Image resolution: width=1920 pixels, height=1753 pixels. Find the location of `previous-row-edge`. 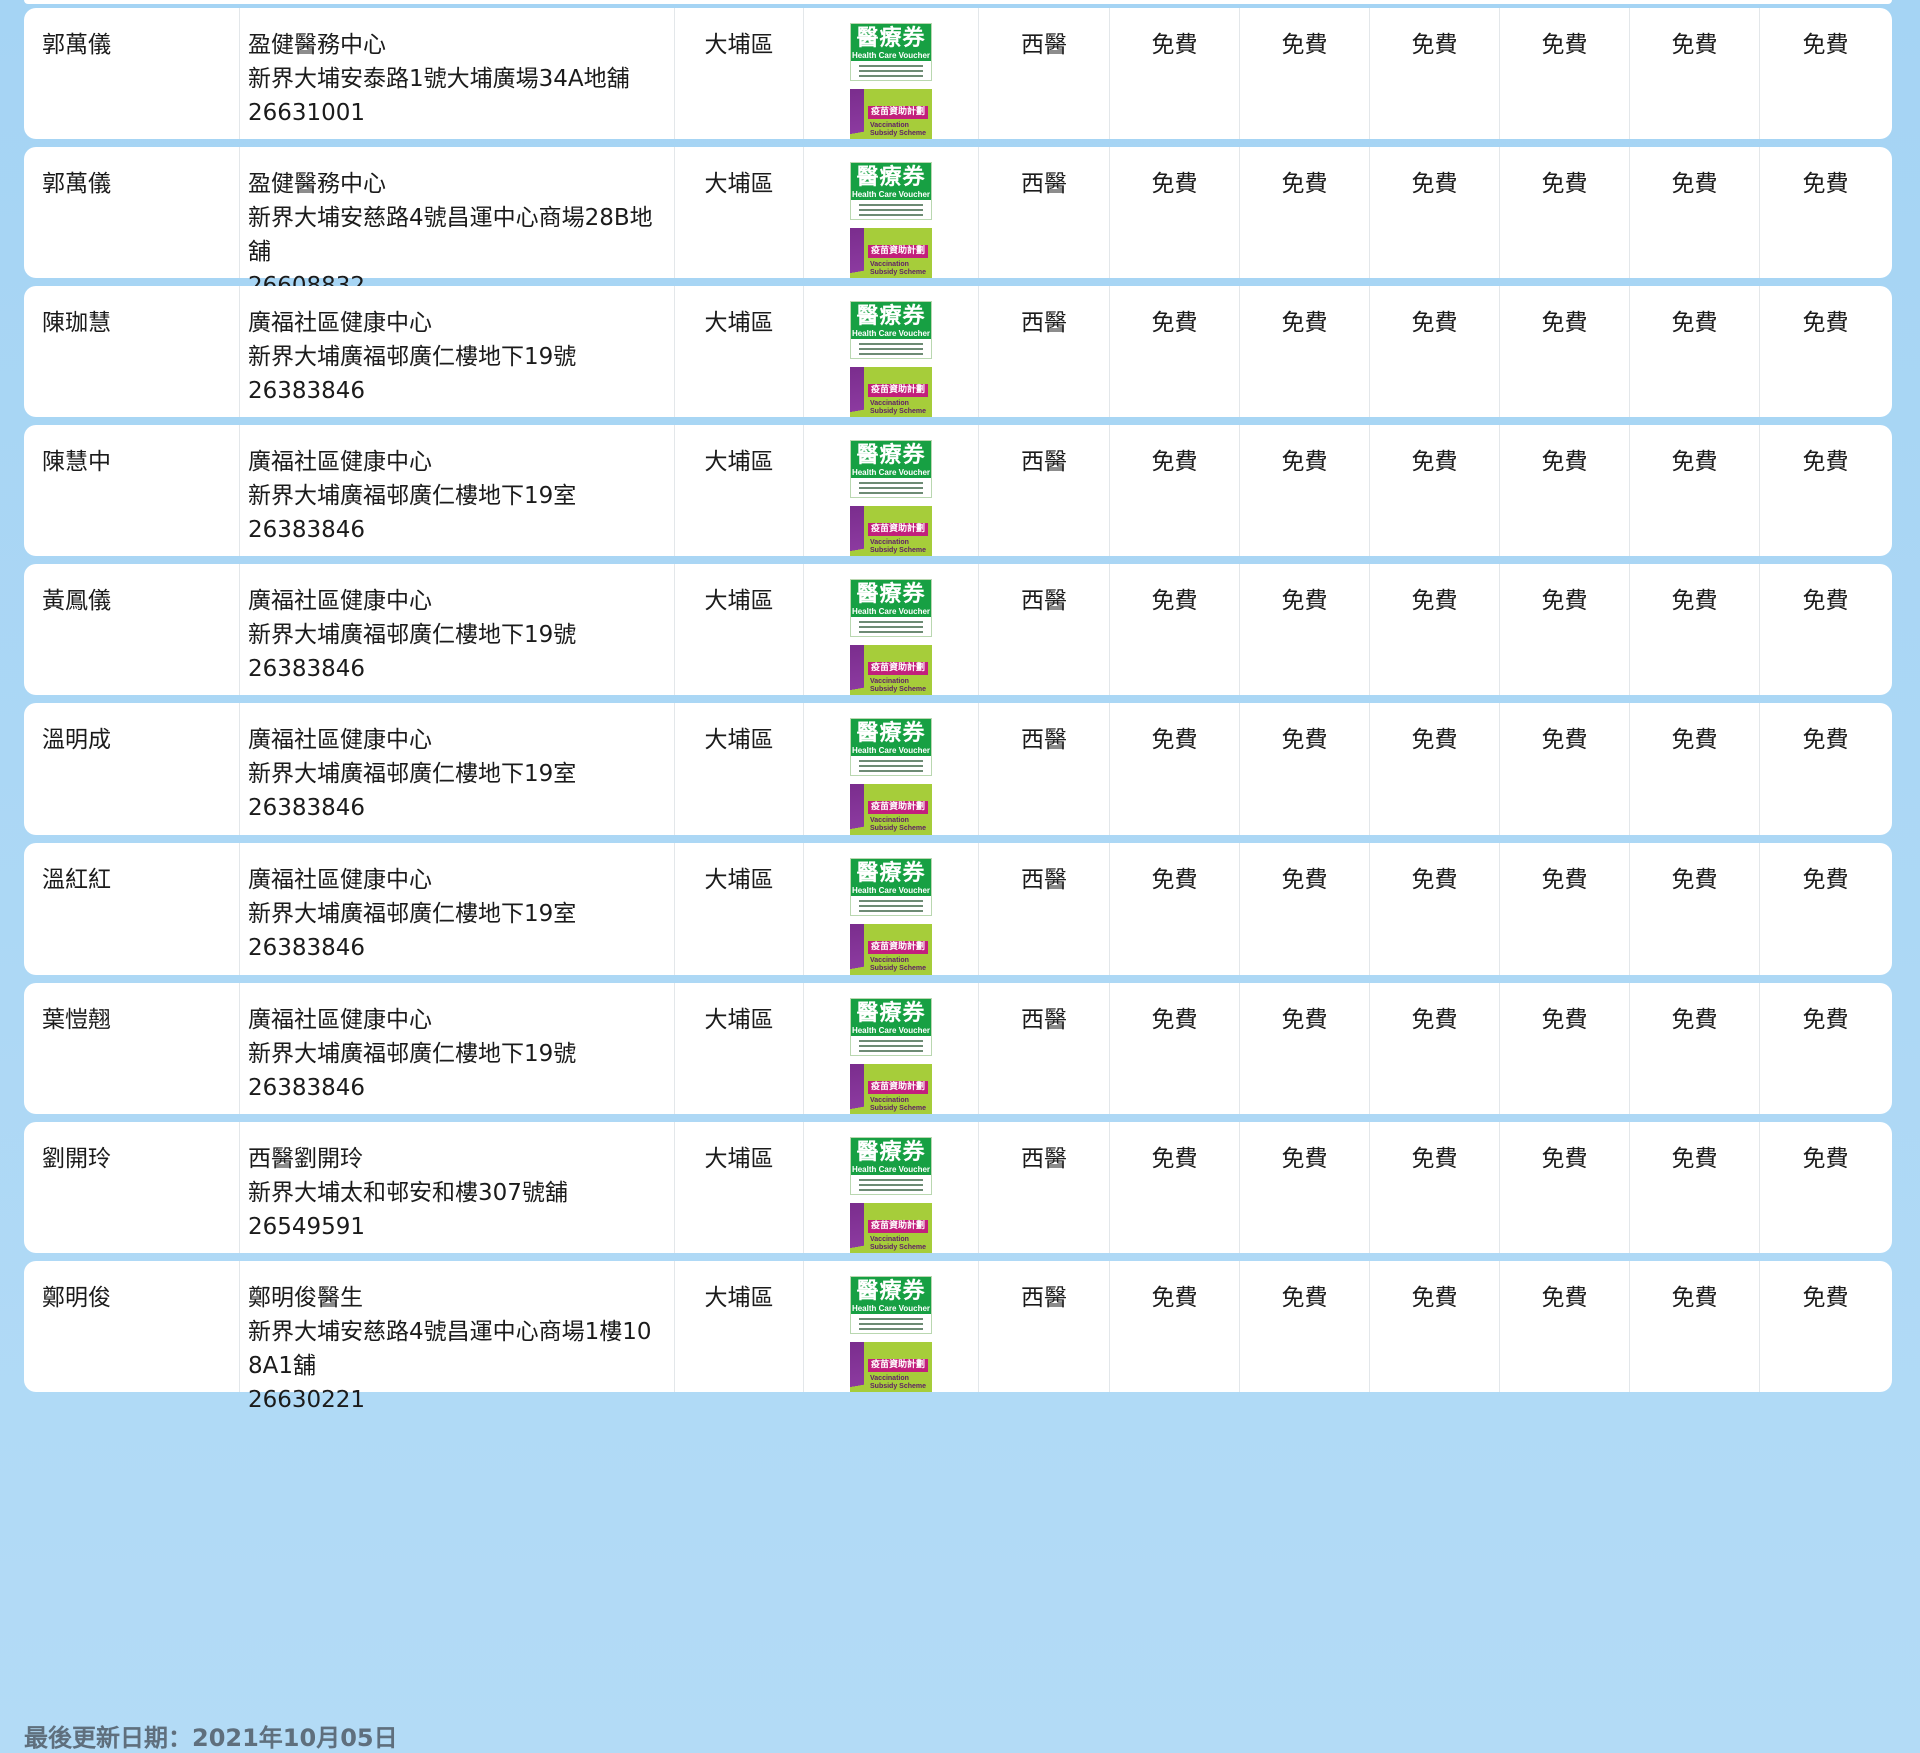

previous-row-edge is located at coordinates (958, 2).